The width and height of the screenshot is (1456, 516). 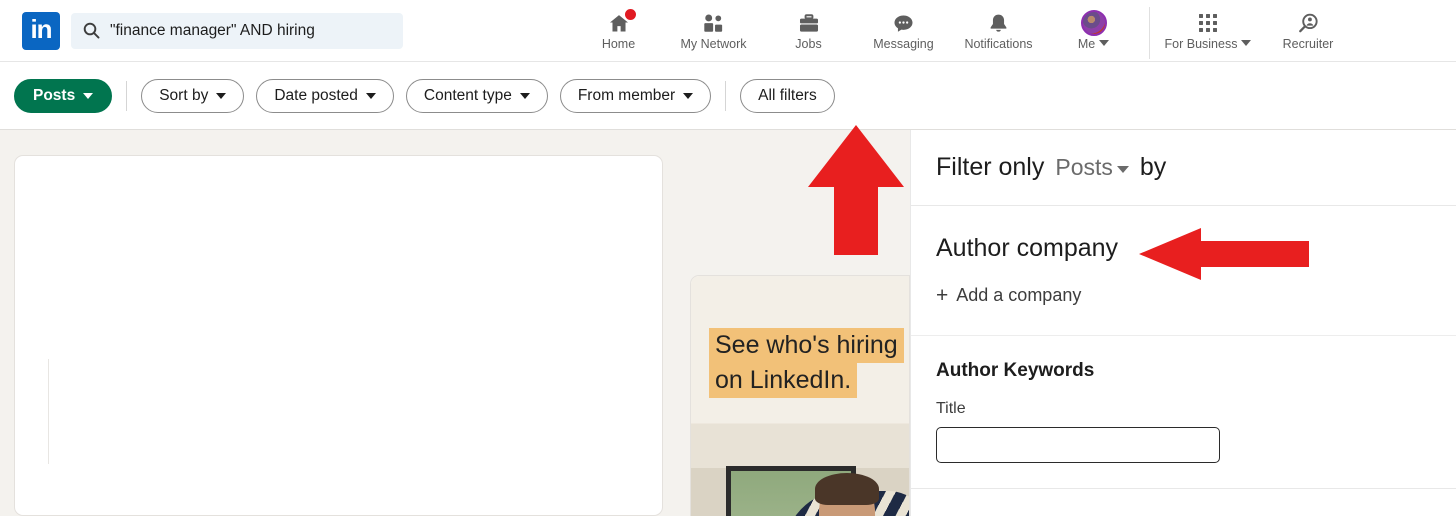 What do you see at coordinates (1086, 44) in the screenshot?
I see `nav-item-me-label: Me` at bounding box center [1086, 44].